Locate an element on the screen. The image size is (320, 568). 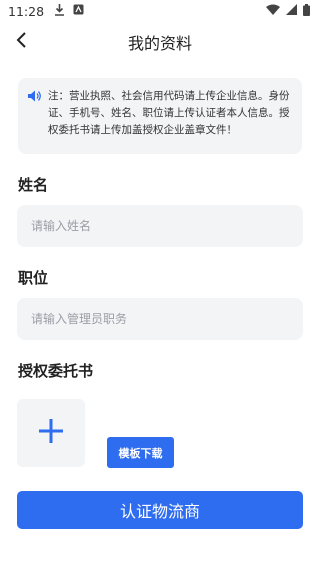
name-input is located at coordinates (160, 226).